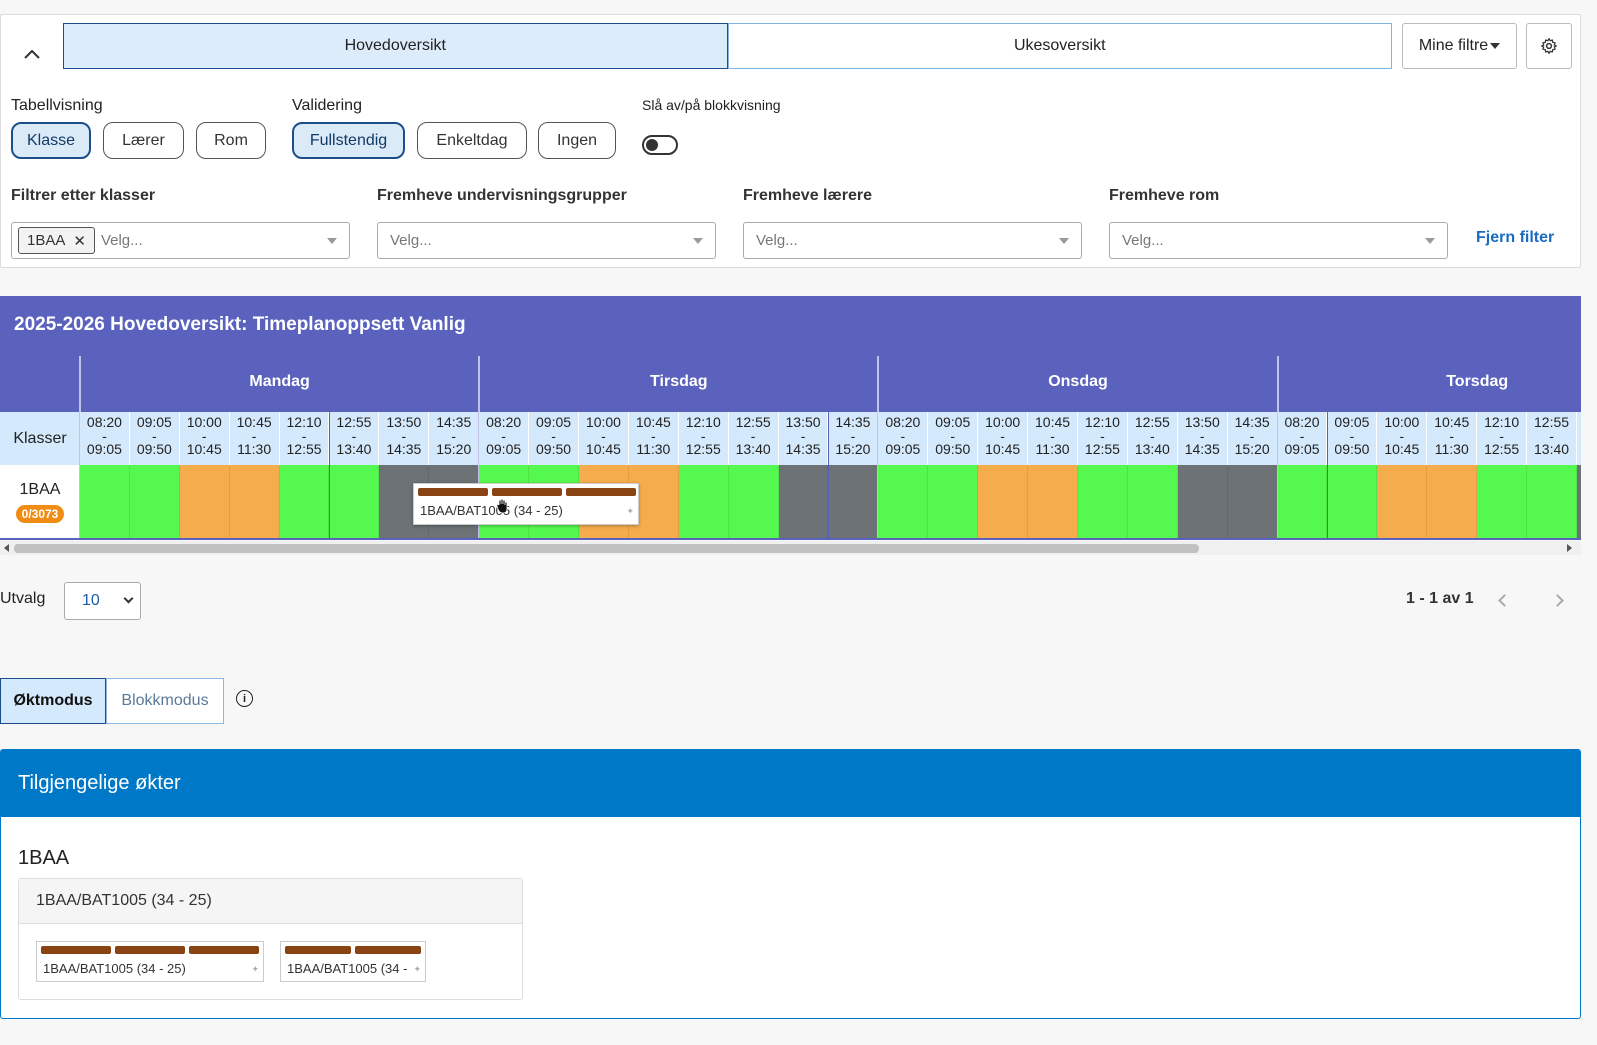  What do you see at coordinates (1352, 449) in the screenshot?
I see `slot-end: 09:50` at bounding box center [1352, 449].